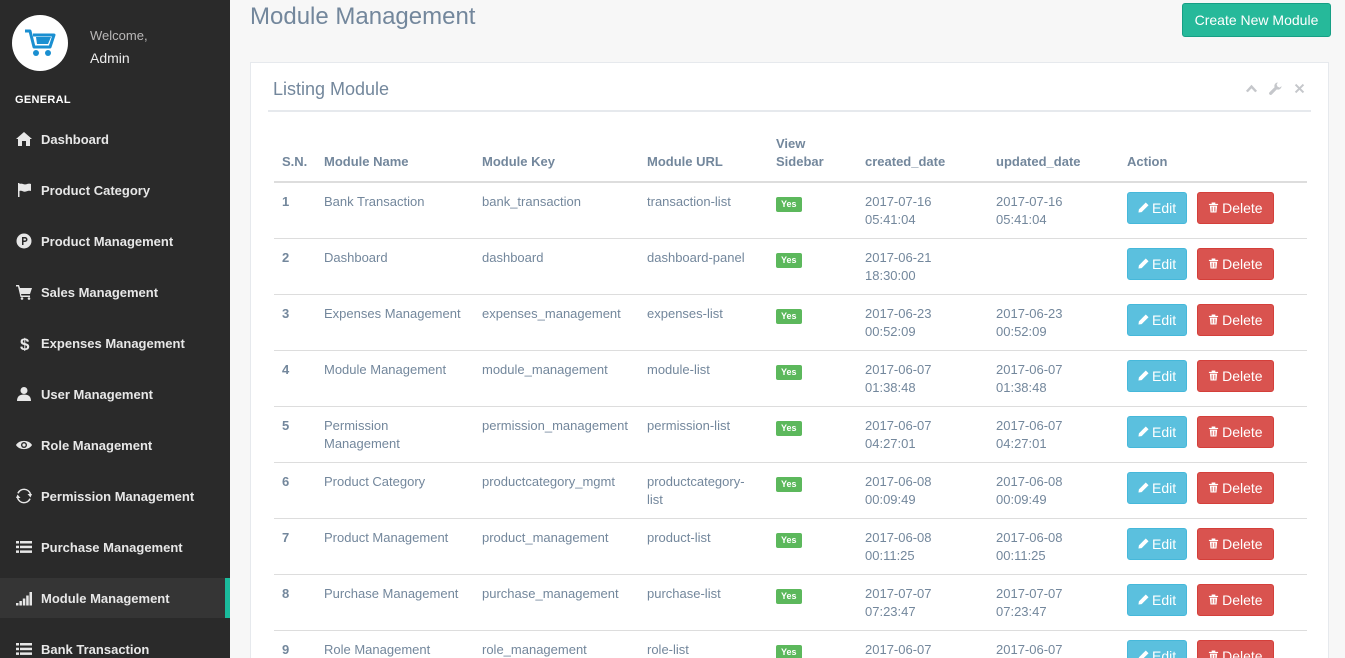  What do you see at coordinates (295, 265) in the screenshot?
I see `cell-sn: 2` at bounding box center [295, 265].